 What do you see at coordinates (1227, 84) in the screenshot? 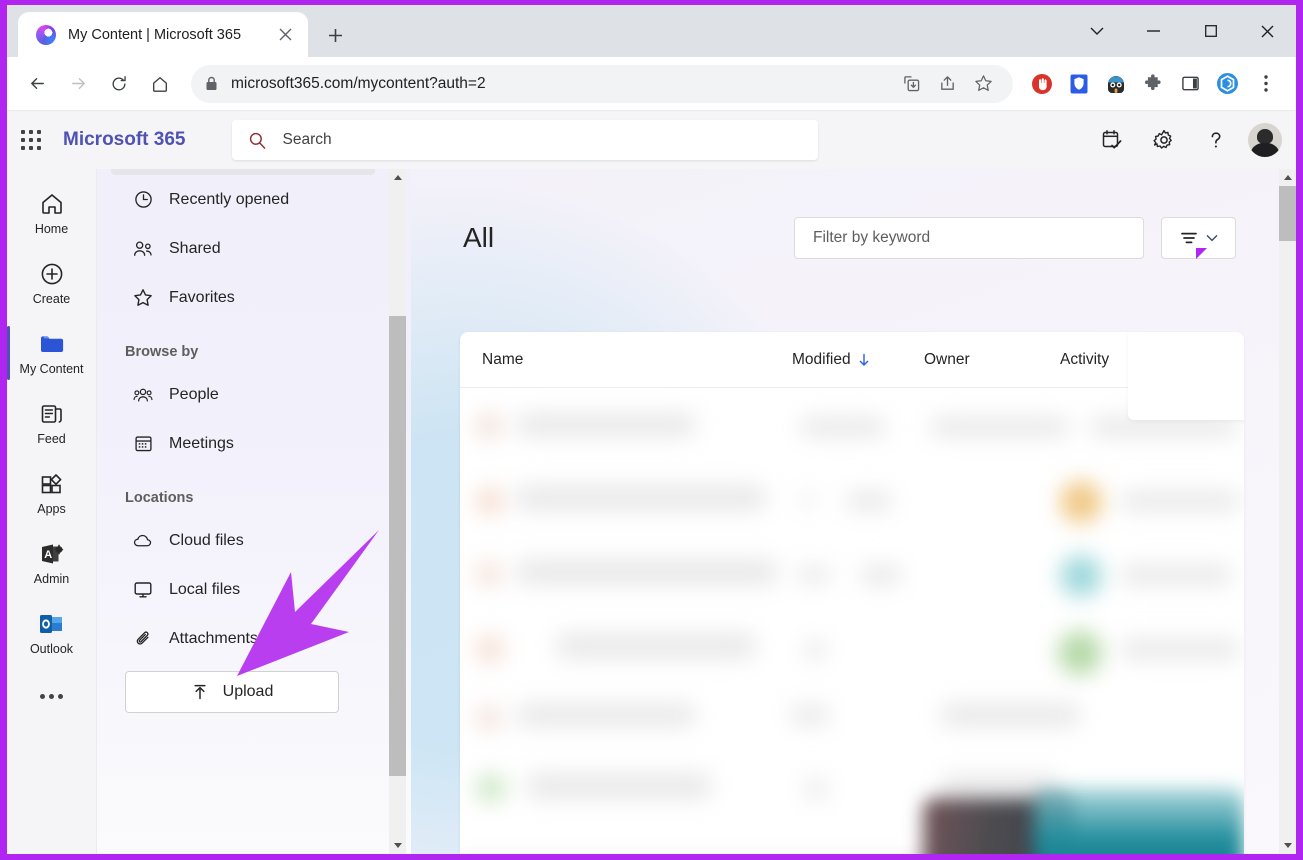
I see `grammar-extension-icon` at bounding box center [1227, 84].